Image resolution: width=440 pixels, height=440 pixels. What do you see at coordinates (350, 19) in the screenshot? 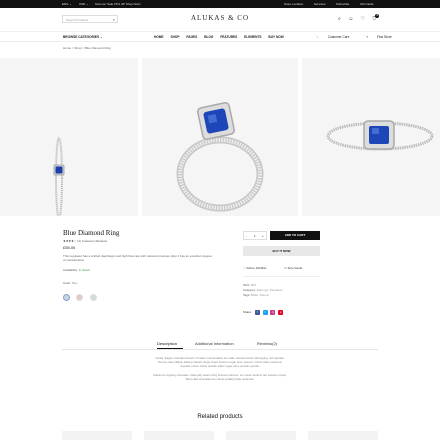
I see `user-icon: ☺` at bounding box center [350, 19].